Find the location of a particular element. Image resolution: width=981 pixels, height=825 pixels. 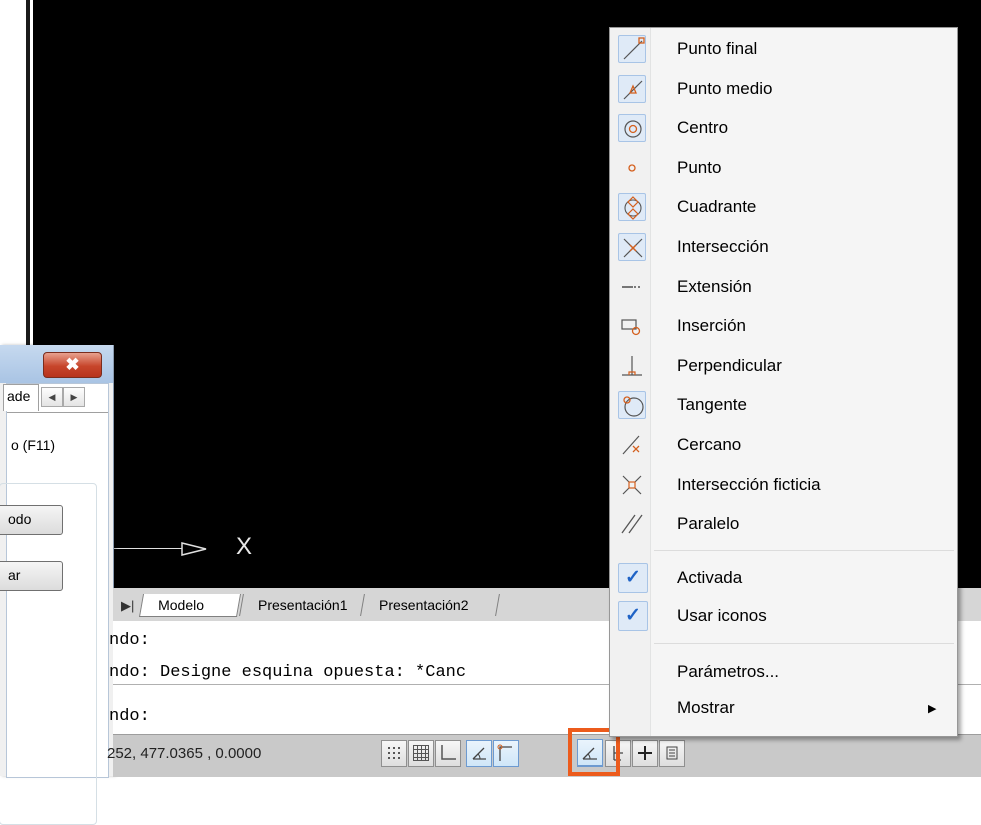

tab-scroll-buttons: ◀ ▶ is located at coordinates (63, 397).